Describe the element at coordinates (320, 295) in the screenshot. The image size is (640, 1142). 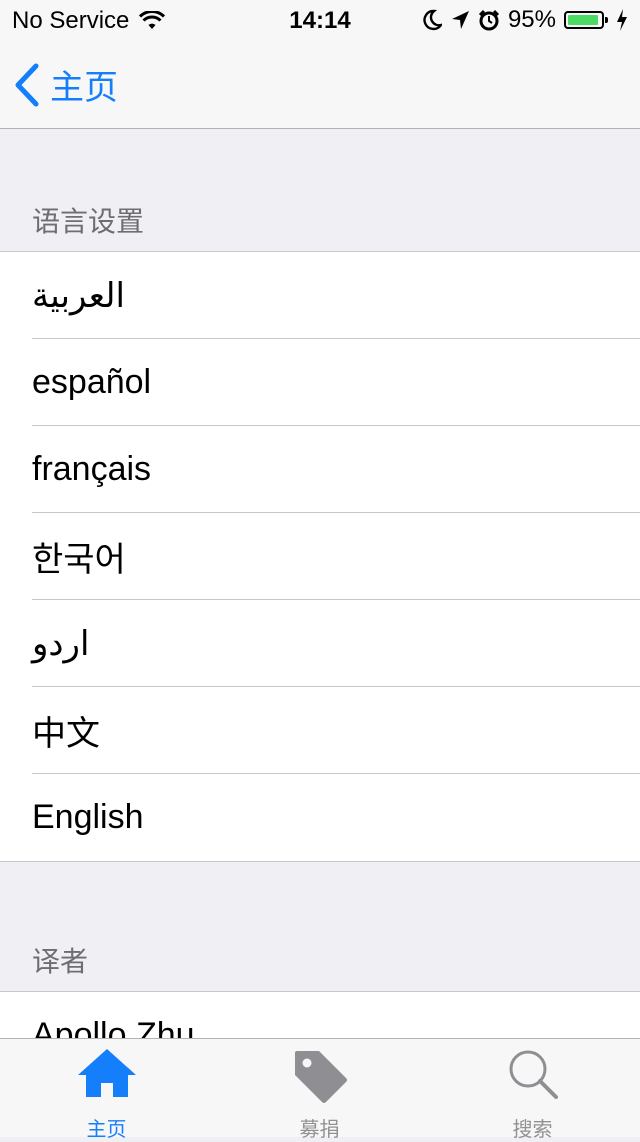
I see `language-item-arabic: العربية` at that location.